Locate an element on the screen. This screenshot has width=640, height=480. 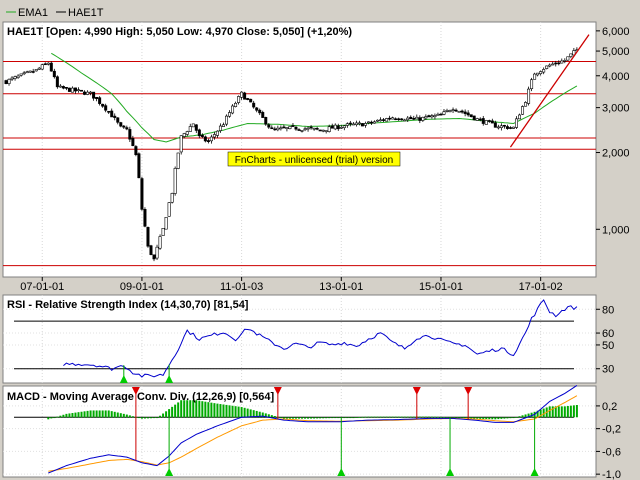
macd-y-tick-label: -0,6 is located at coordinates (611, 452).